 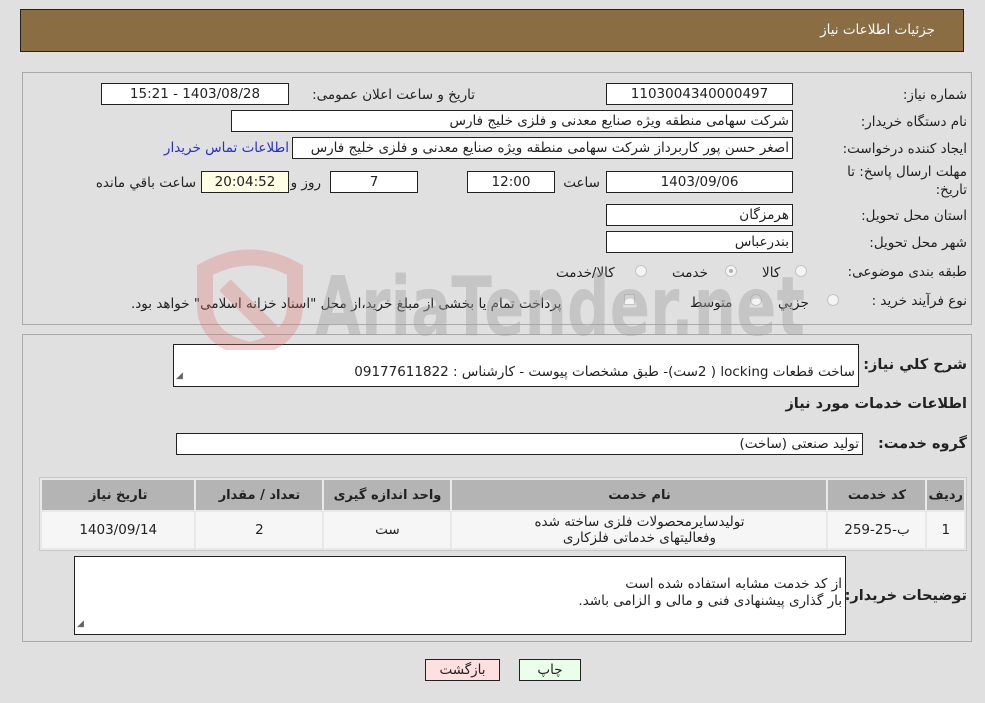 I want to click on announce-datetime-field: 1403/08/28 - 15:21, so click(x=195, y=94).